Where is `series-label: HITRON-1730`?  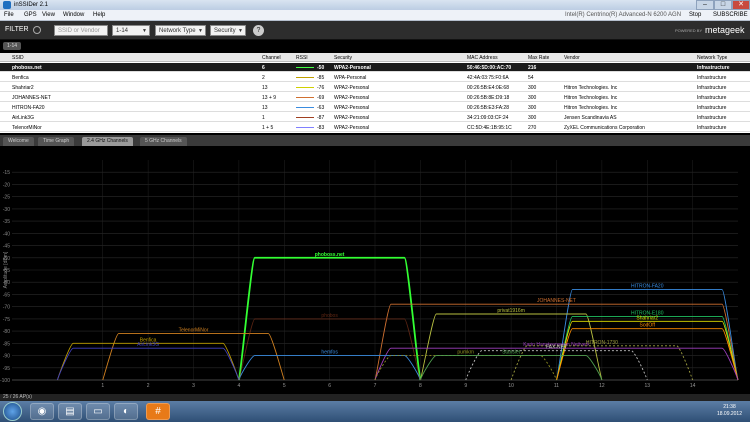
series-label: HITRON-1730 is located at coordinates (602, 343).